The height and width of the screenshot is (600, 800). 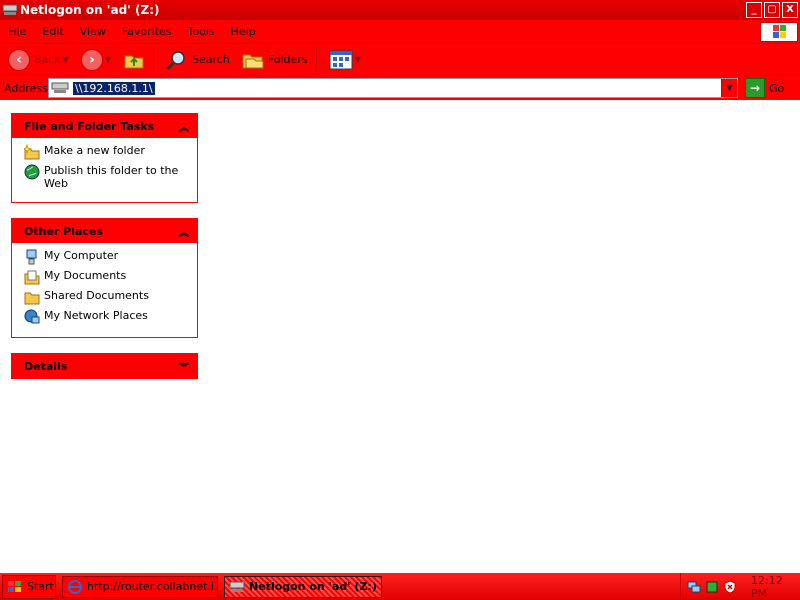 I want to click on panel-title: Details, so click(x=46, y=366).